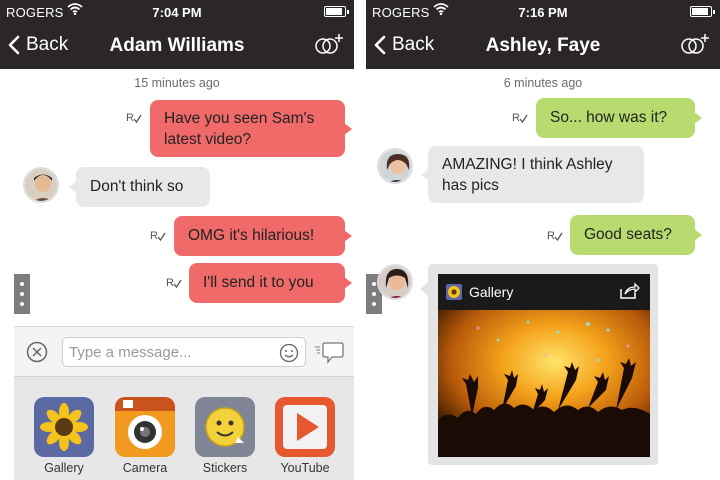 The width and height of the screenshot is (720, 480). Describe the element at coordinates (225, 427) in the screenshot. I see `sticker-face-icon` at that location.